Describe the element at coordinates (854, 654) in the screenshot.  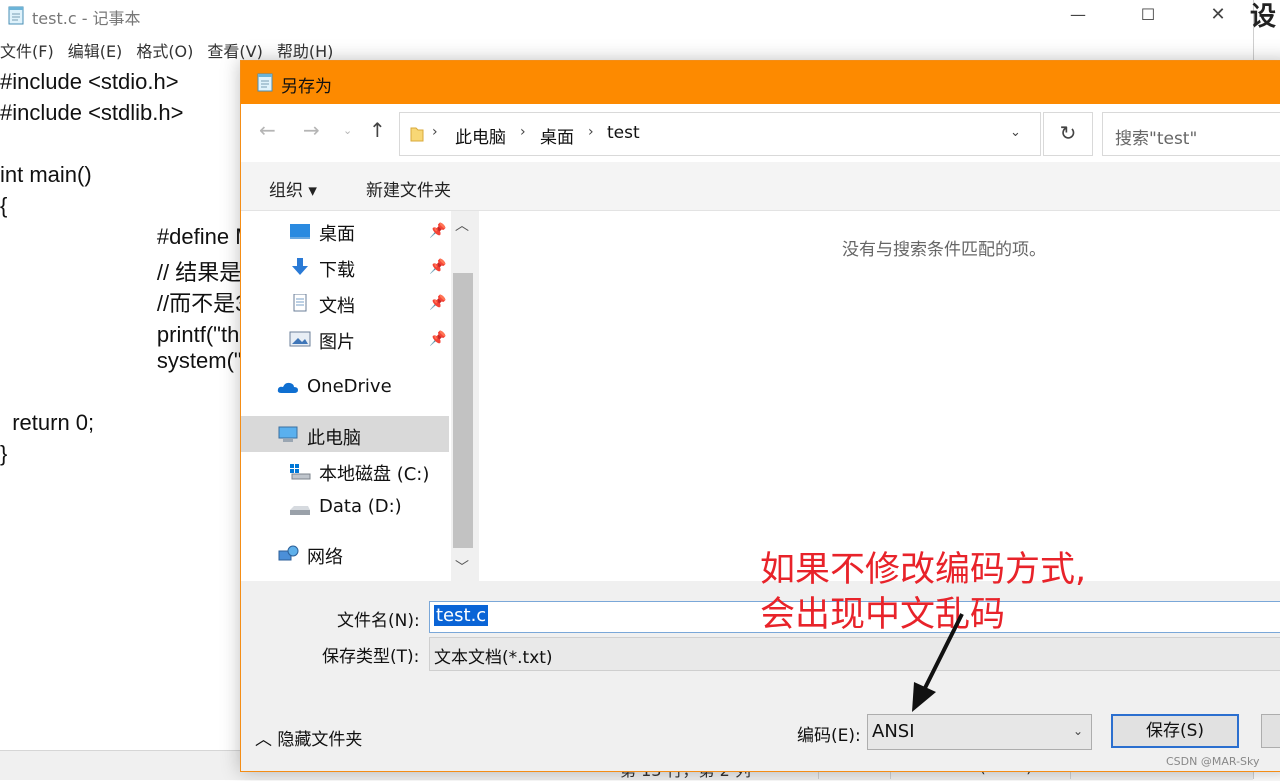
I see `filetype-select: 文本文档(*.txt)` at that location.